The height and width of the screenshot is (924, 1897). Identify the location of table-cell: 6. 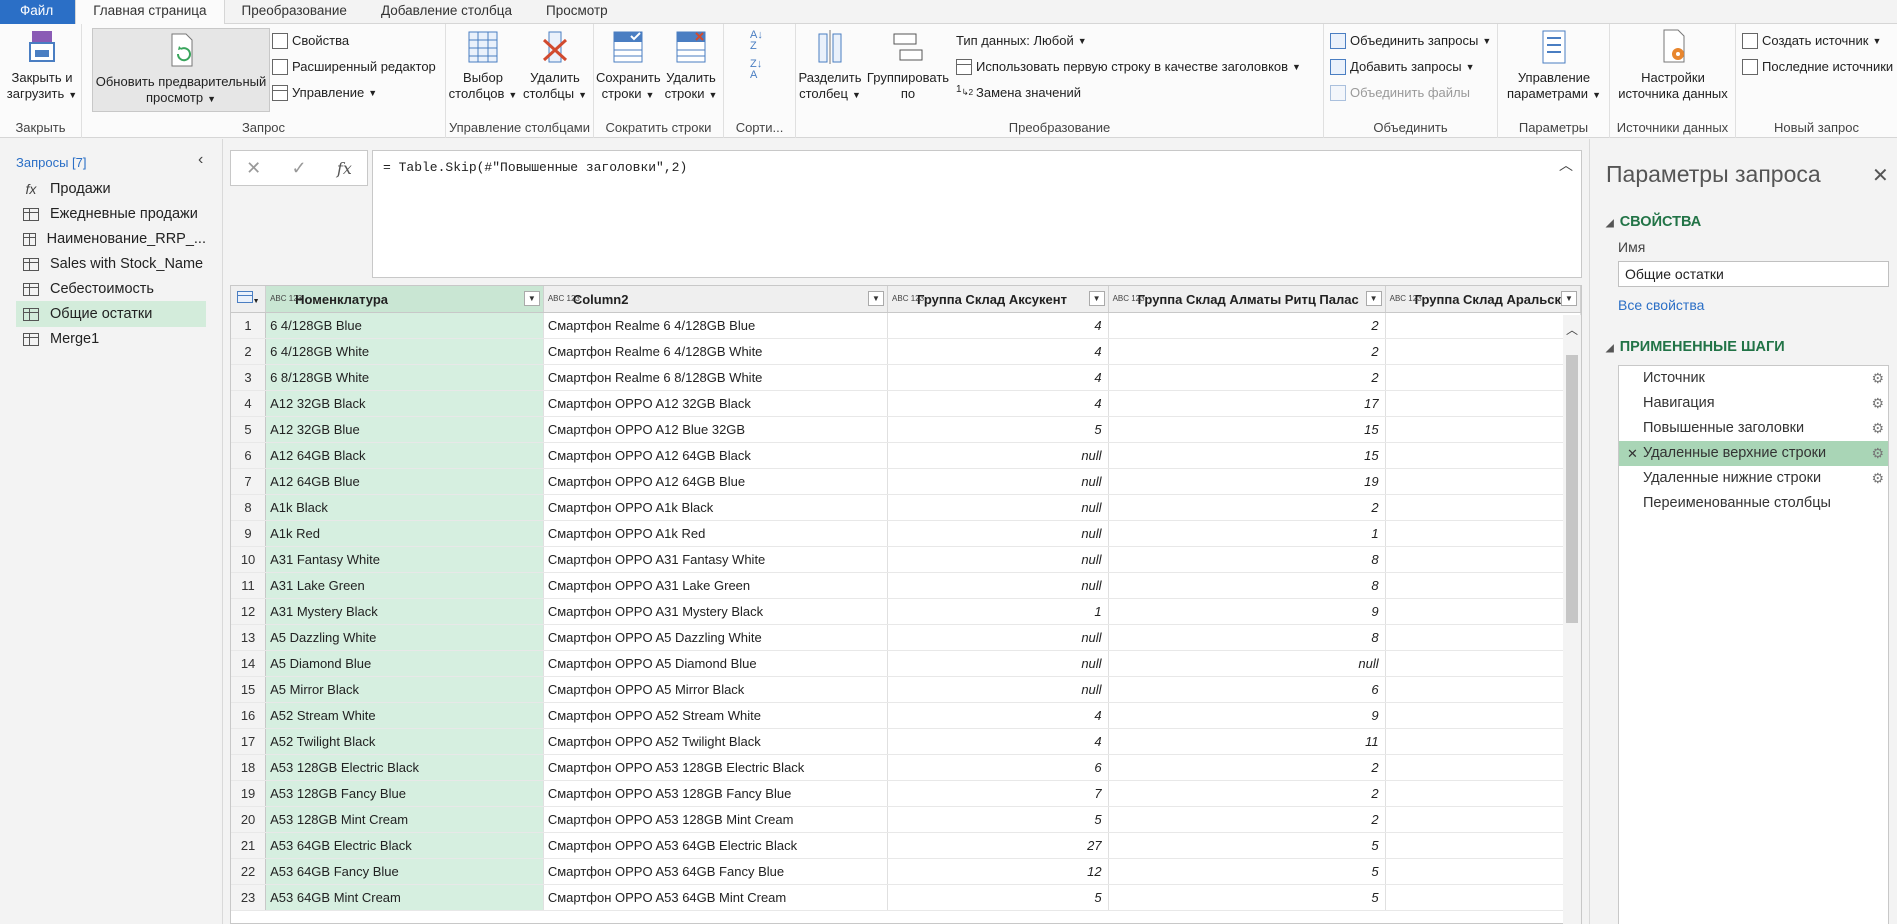
(998, 767).